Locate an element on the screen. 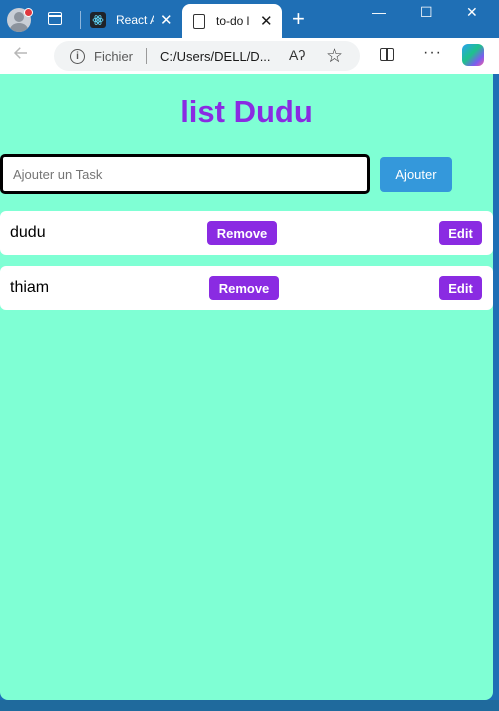 This screenshot has height=711, width=499. minimize-button: — is located at coordinates (379, 12).